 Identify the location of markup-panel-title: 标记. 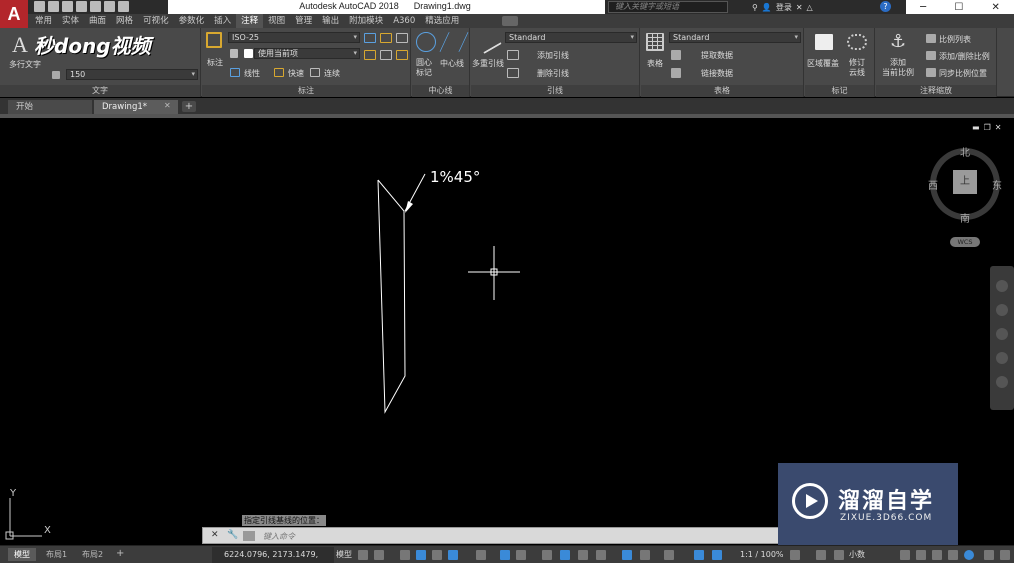
(839, 91).